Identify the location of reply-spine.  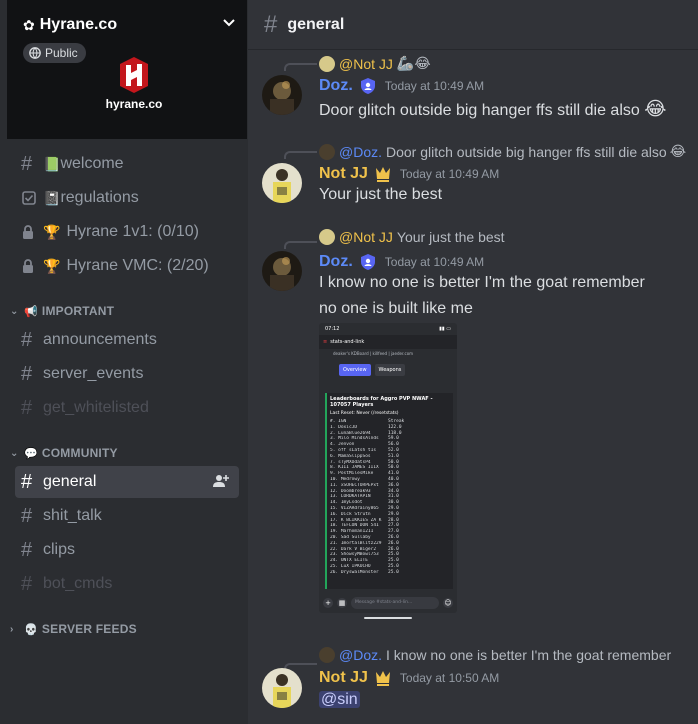
(300, 155).